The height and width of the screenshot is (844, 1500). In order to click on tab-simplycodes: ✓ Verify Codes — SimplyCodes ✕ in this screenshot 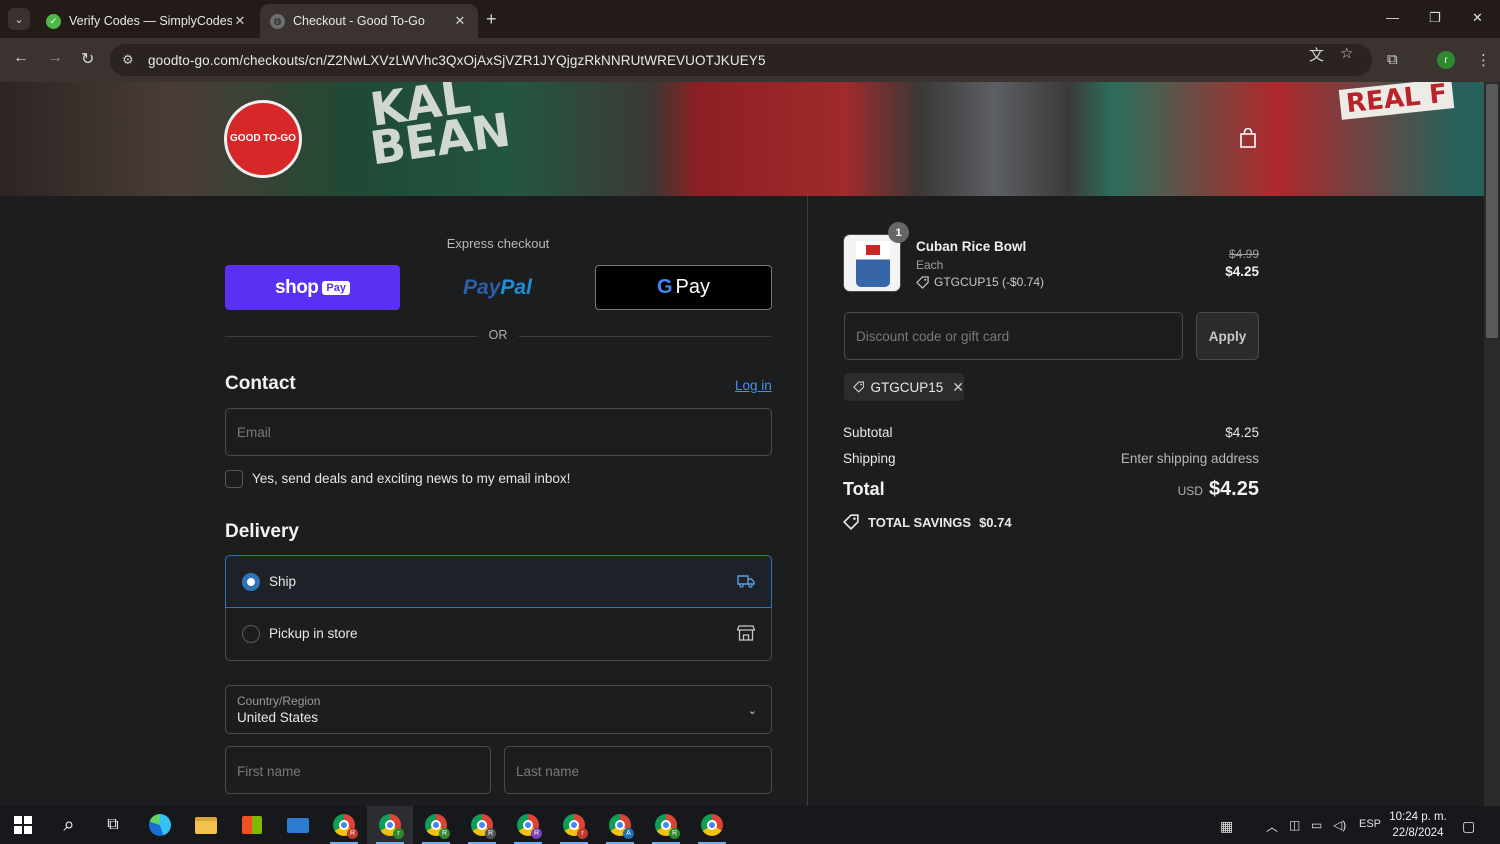, I will do `click(147, 21)`.